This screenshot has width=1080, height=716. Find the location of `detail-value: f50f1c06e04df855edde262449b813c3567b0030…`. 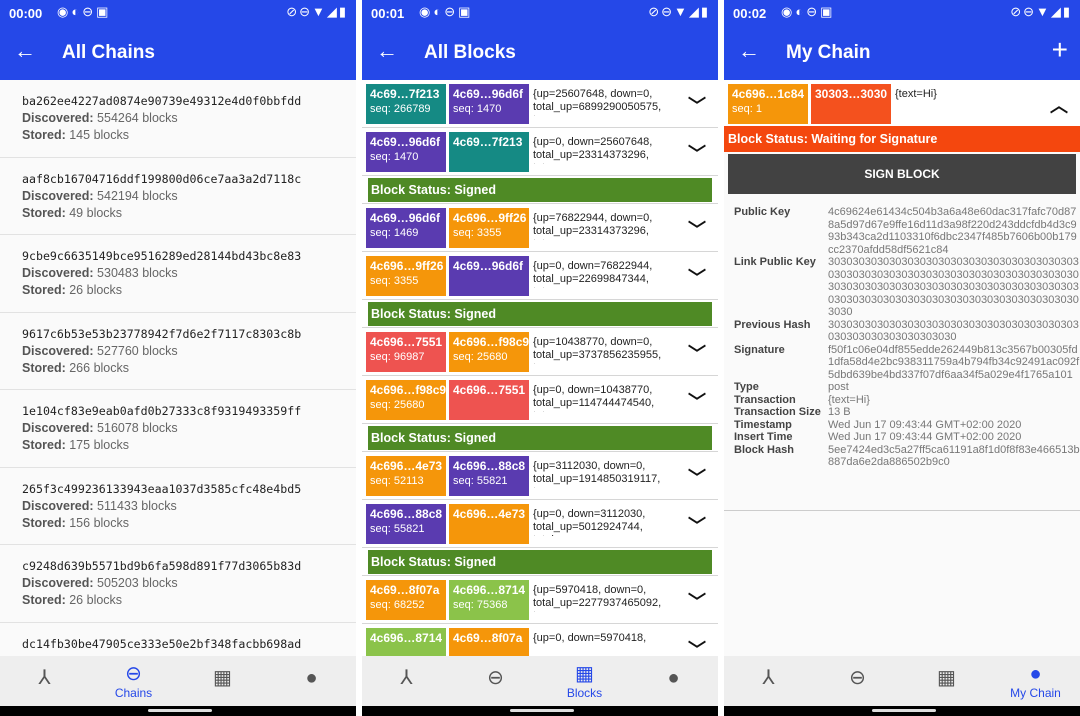

detail-value: f50f1c06e04df855edde262449b813c3567b0030… is located at coordinates (954, 362).